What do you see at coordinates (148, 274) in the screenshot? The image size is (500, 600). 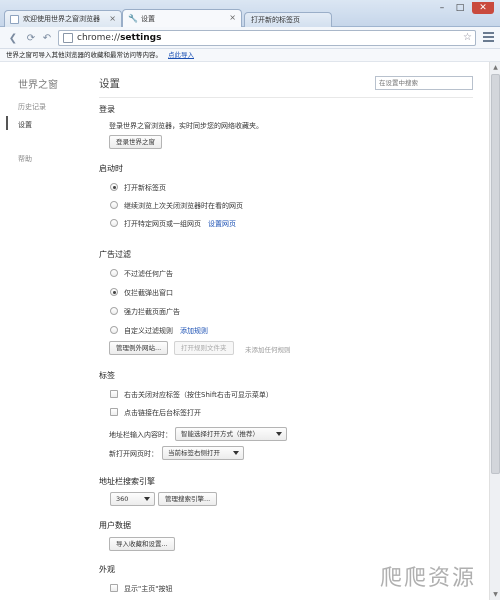 I see `adblock-option-label: 不过滤任何广告` at bounding box center [148, 274].